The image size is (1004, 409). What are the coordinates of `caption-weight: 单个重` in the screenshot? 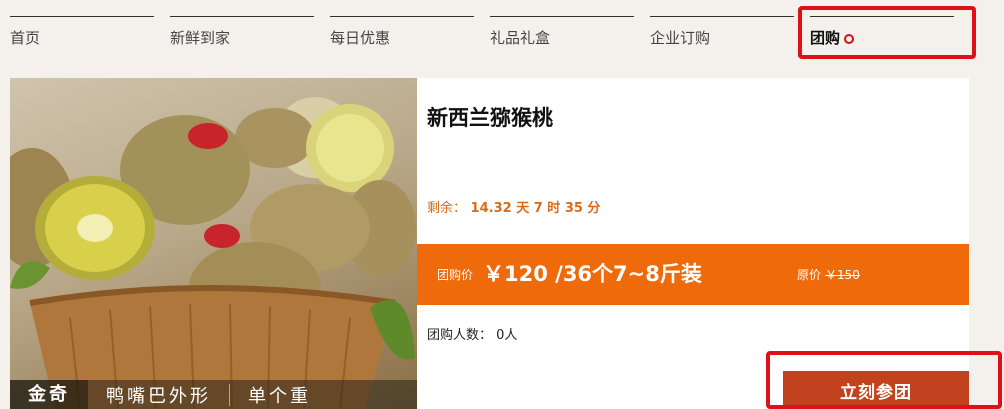 It's located at (279, 396).